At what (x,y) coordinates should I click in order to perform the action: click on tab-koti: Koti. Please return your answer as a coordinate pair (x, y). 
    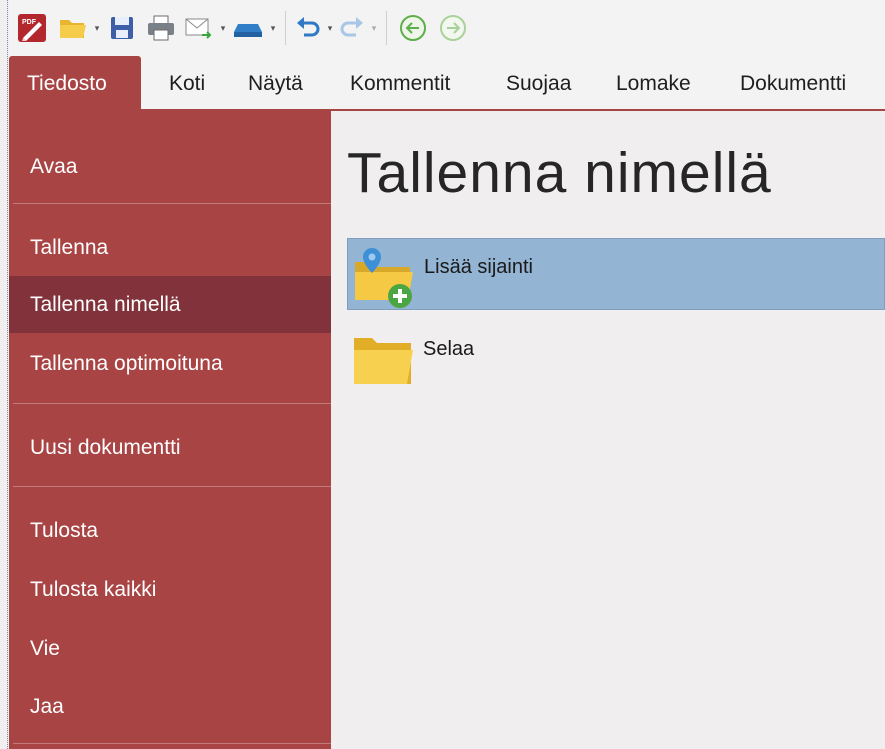
    Looking at the image, I should click on (187, 84).